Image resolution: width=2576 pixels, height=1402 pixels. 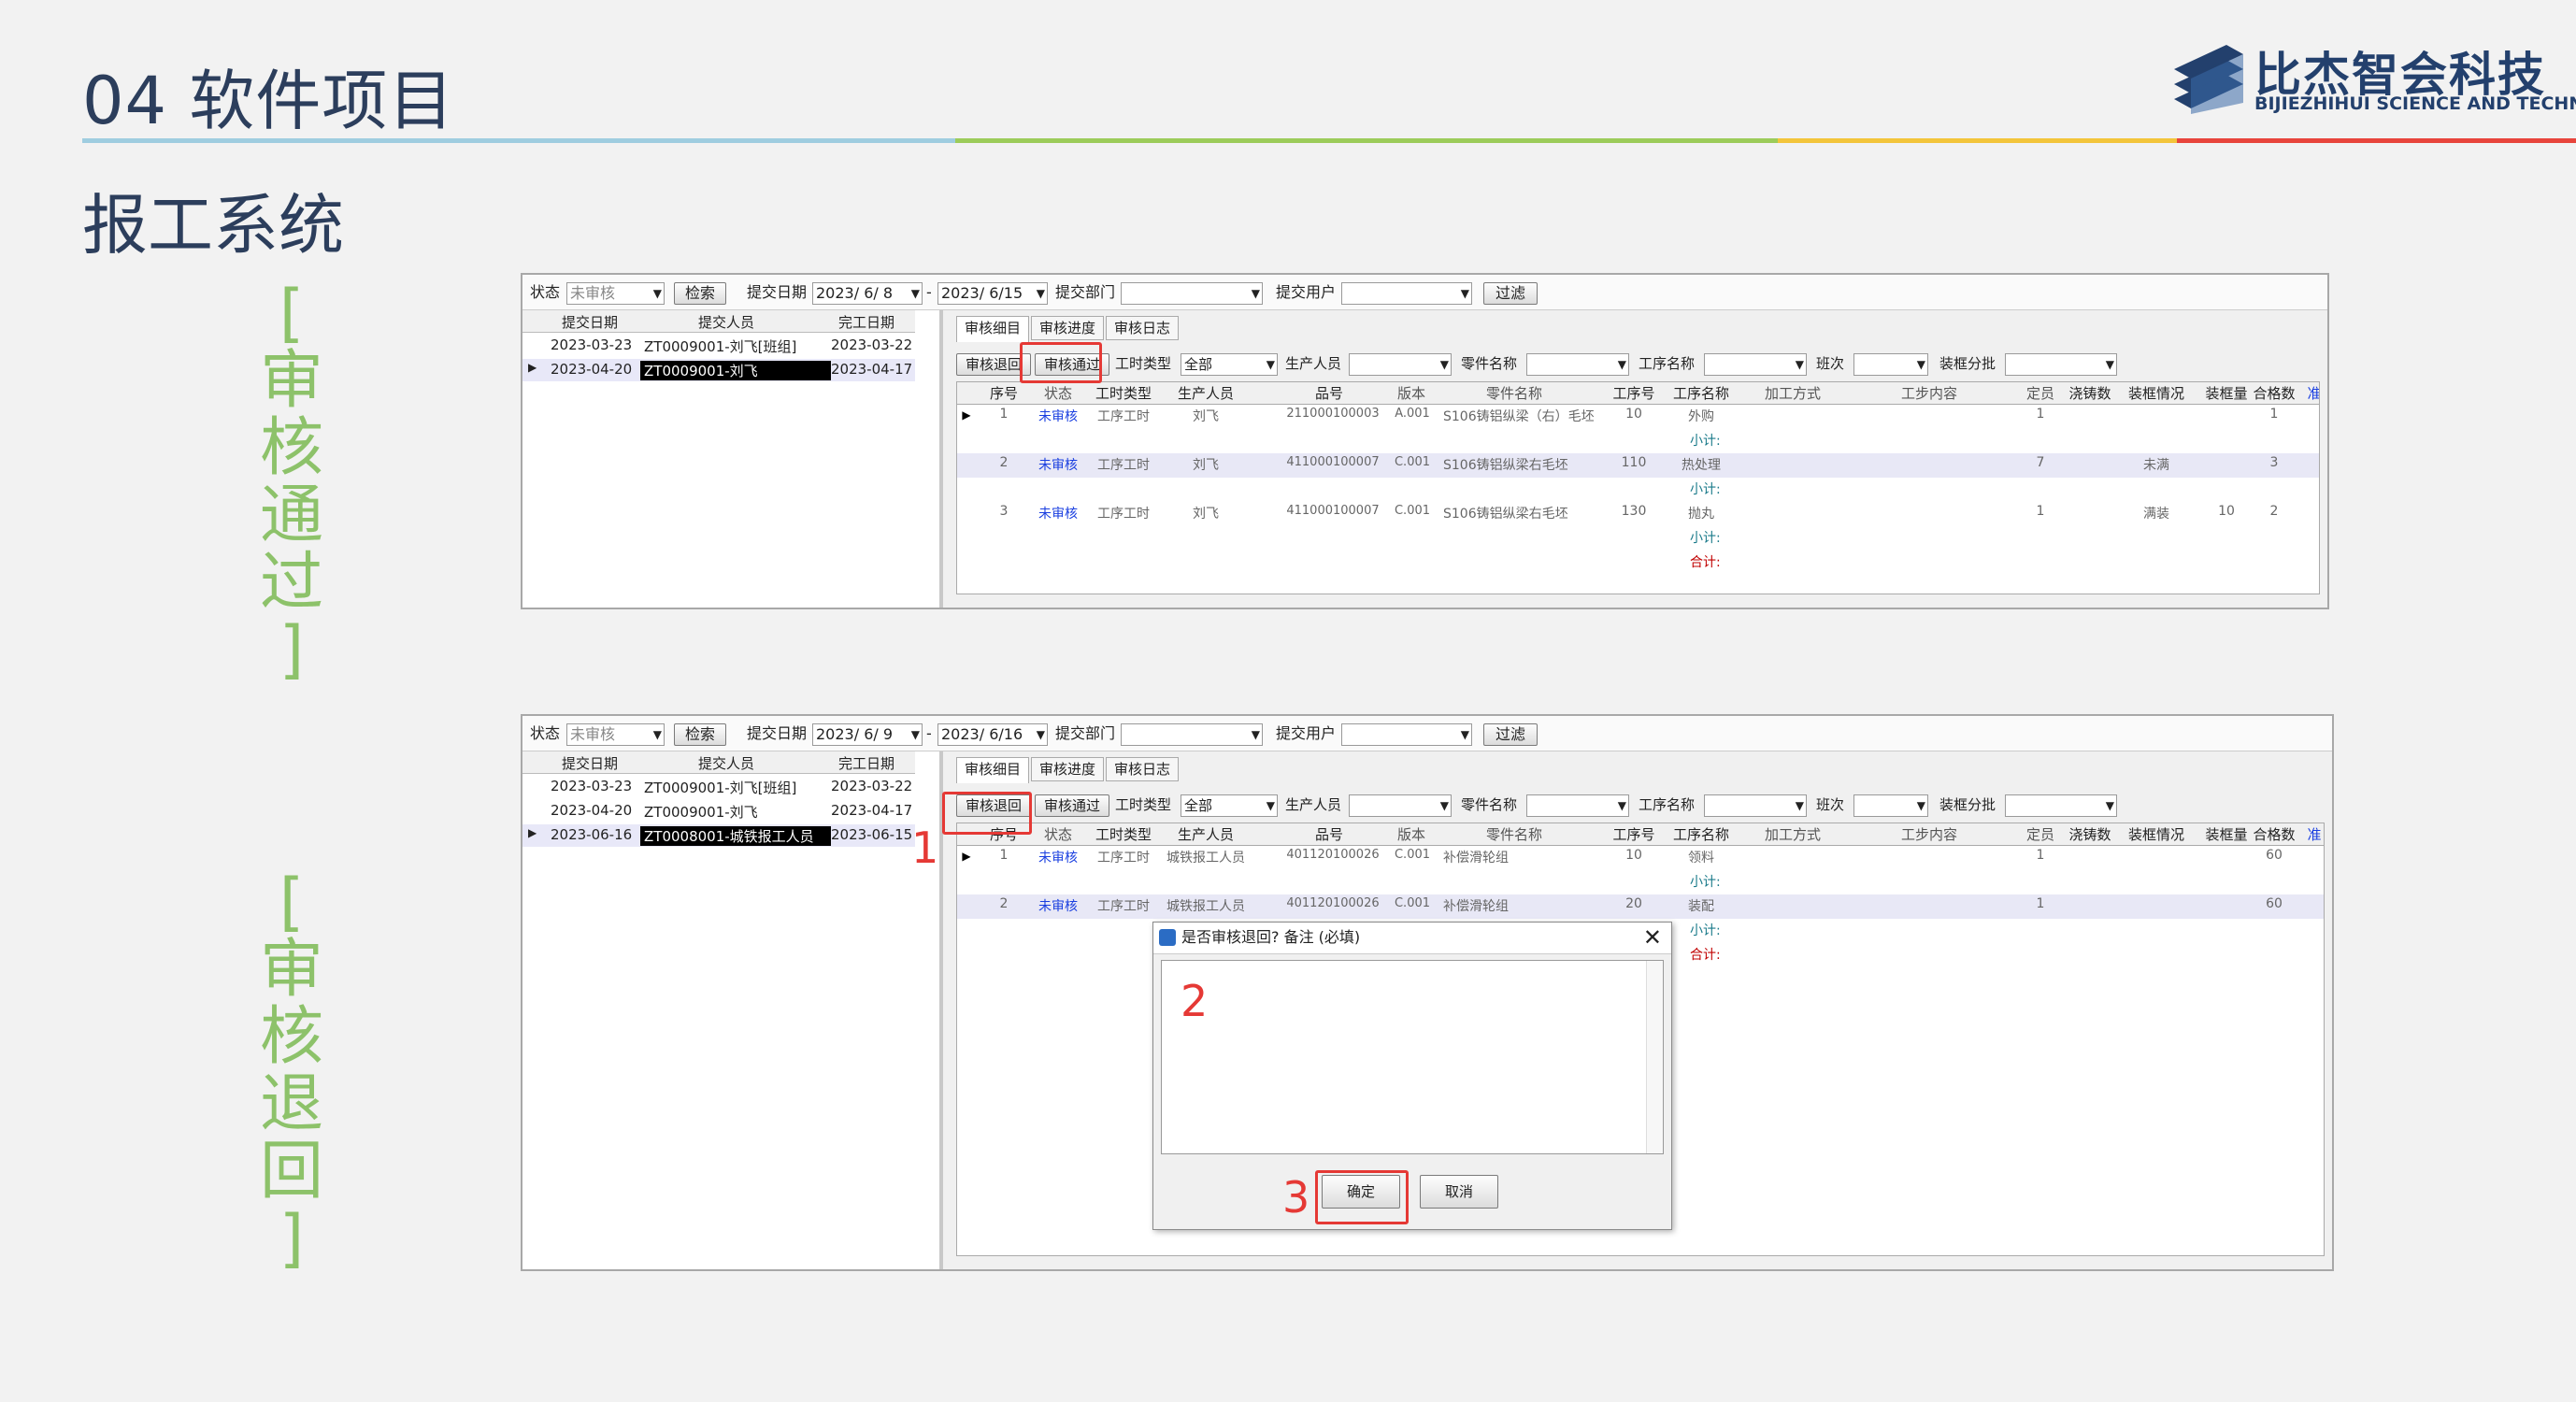 What do you see at coordinates (925, 848) in the screenshot?
I see `step-1-marker: 1` at bounding box center [925, 848].